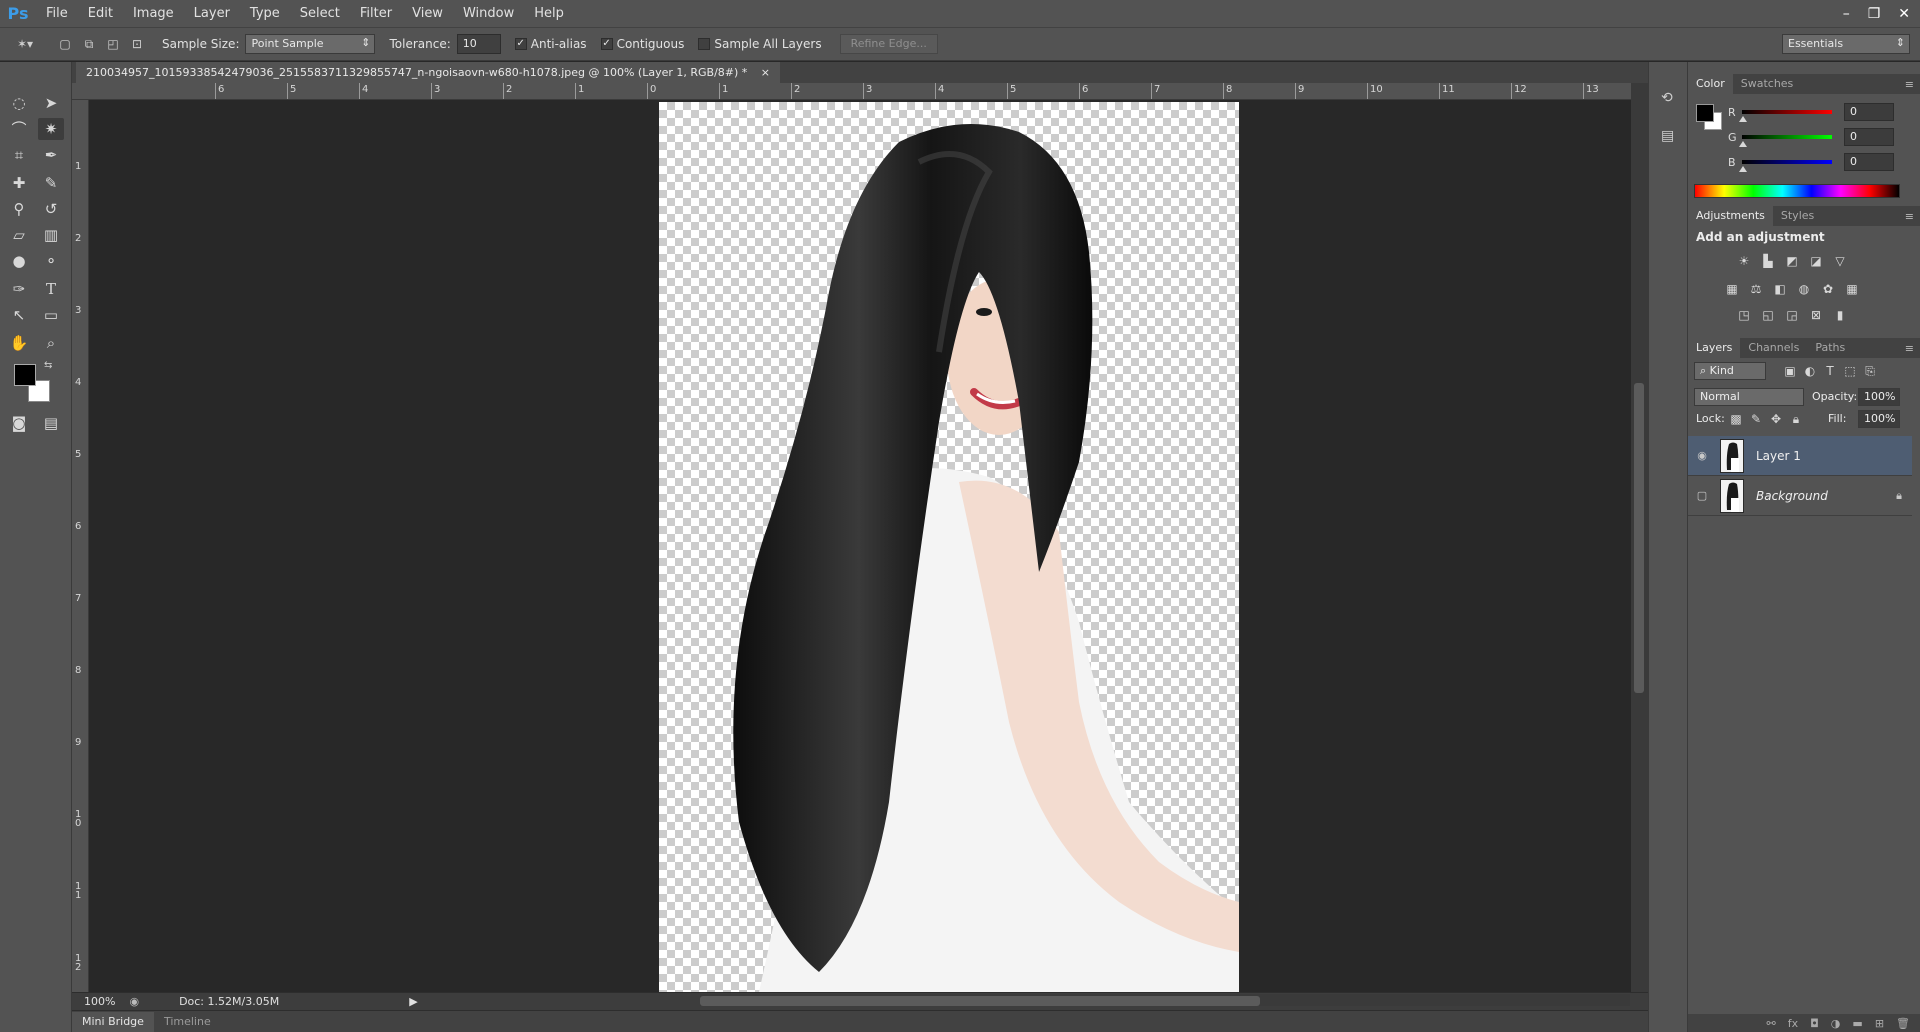 This screenshot has height=1032, width=1920. What do you see at coordinates (1776, 419) in the screenshot?
I see `lock-position-icon: ✥` at bounding box center [1776, 419].